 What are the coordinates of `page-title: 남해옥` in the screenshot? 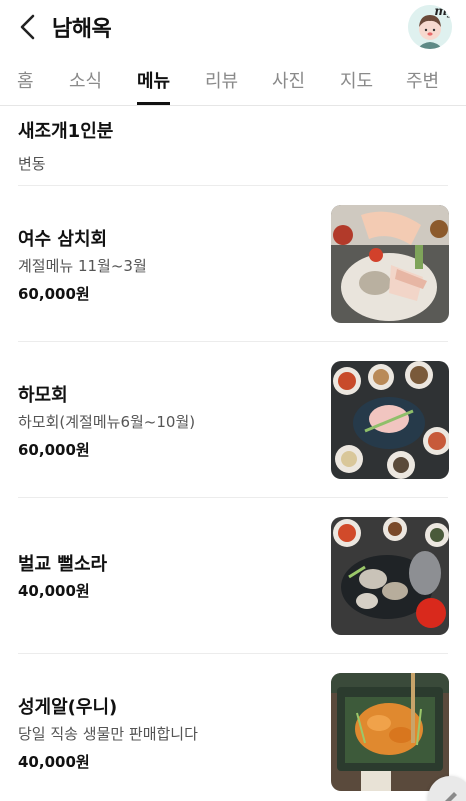 It's located at (82, 29).